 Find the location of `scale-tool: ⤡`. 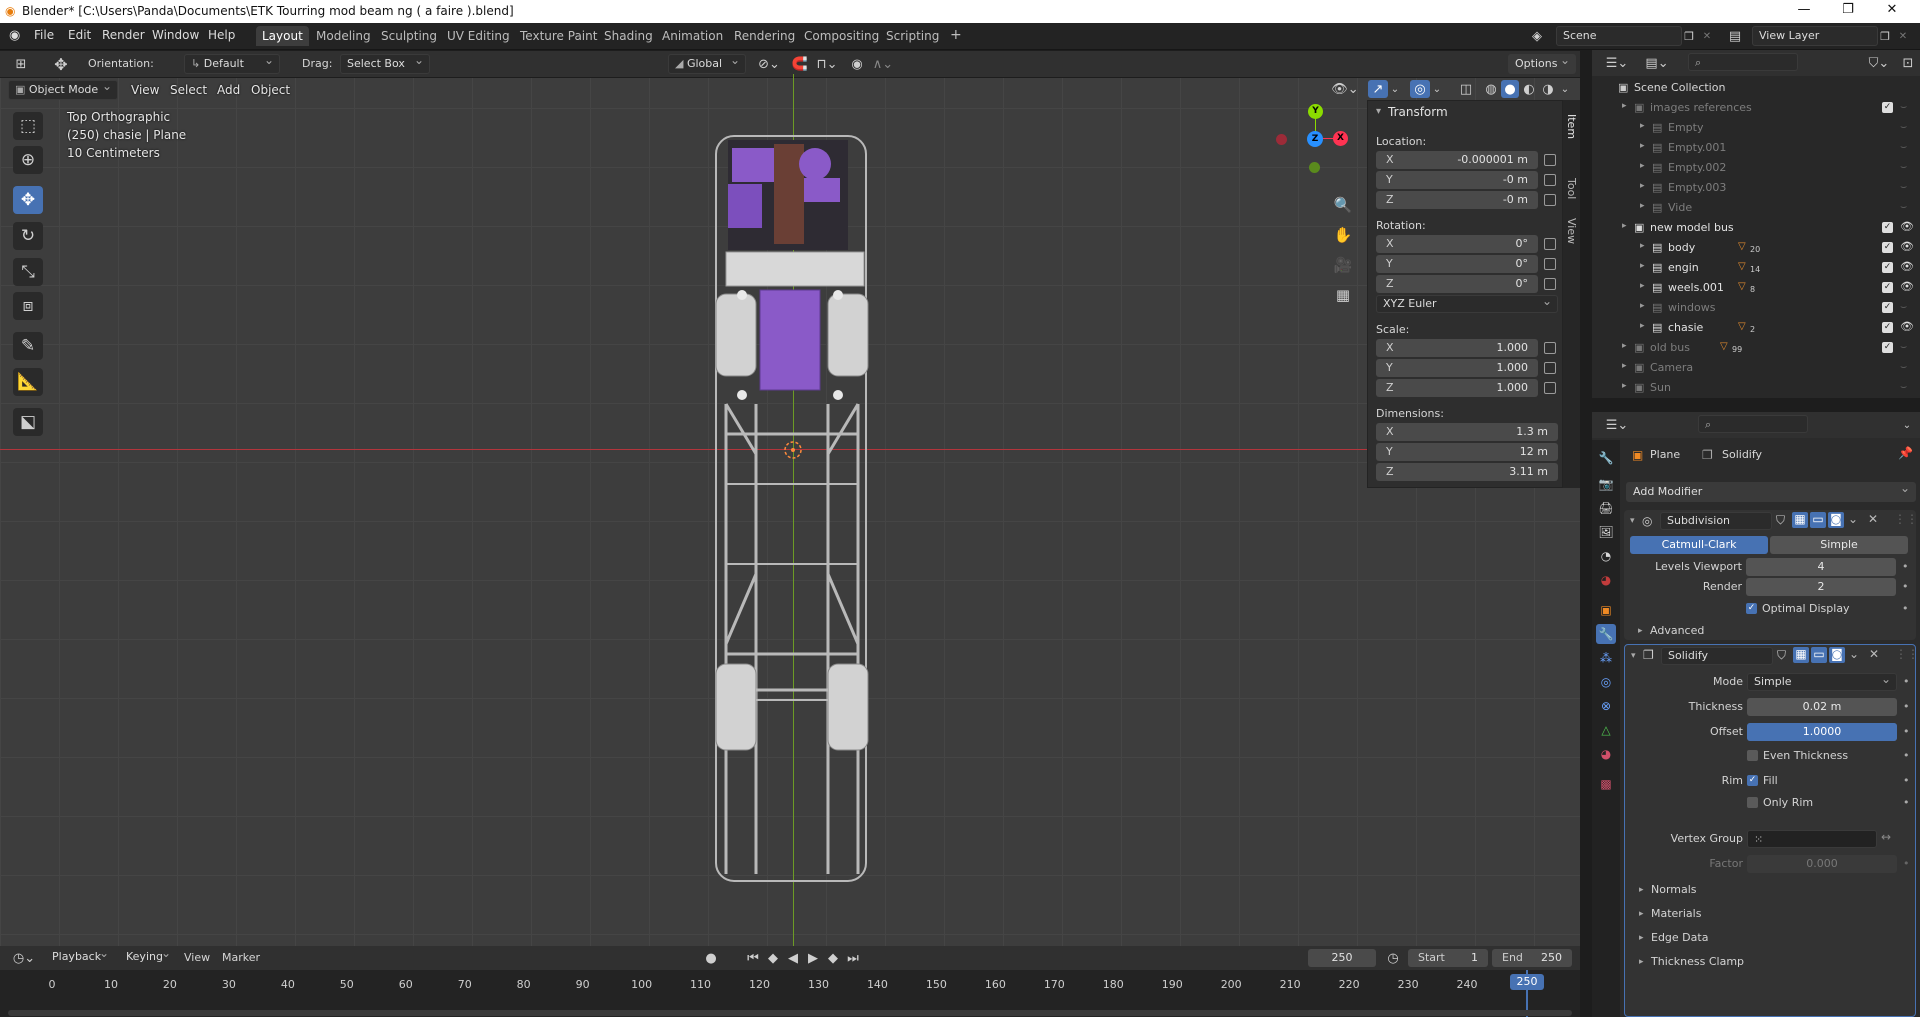

scale-tool: ⤡ is located at coordinates (28, 272).